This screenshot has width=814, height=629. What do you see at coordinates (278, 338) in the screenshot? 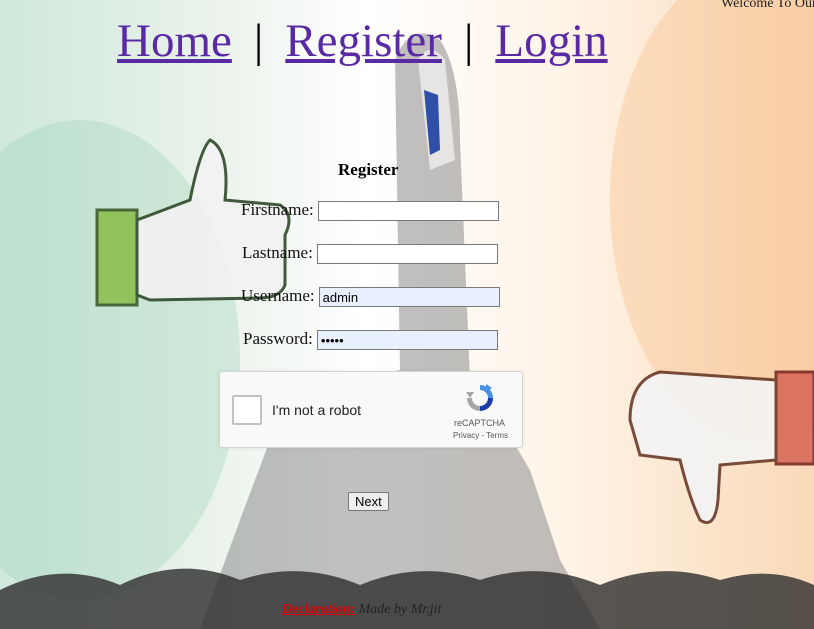
I see `password-label: Password:` at bounding box center [278, 338].